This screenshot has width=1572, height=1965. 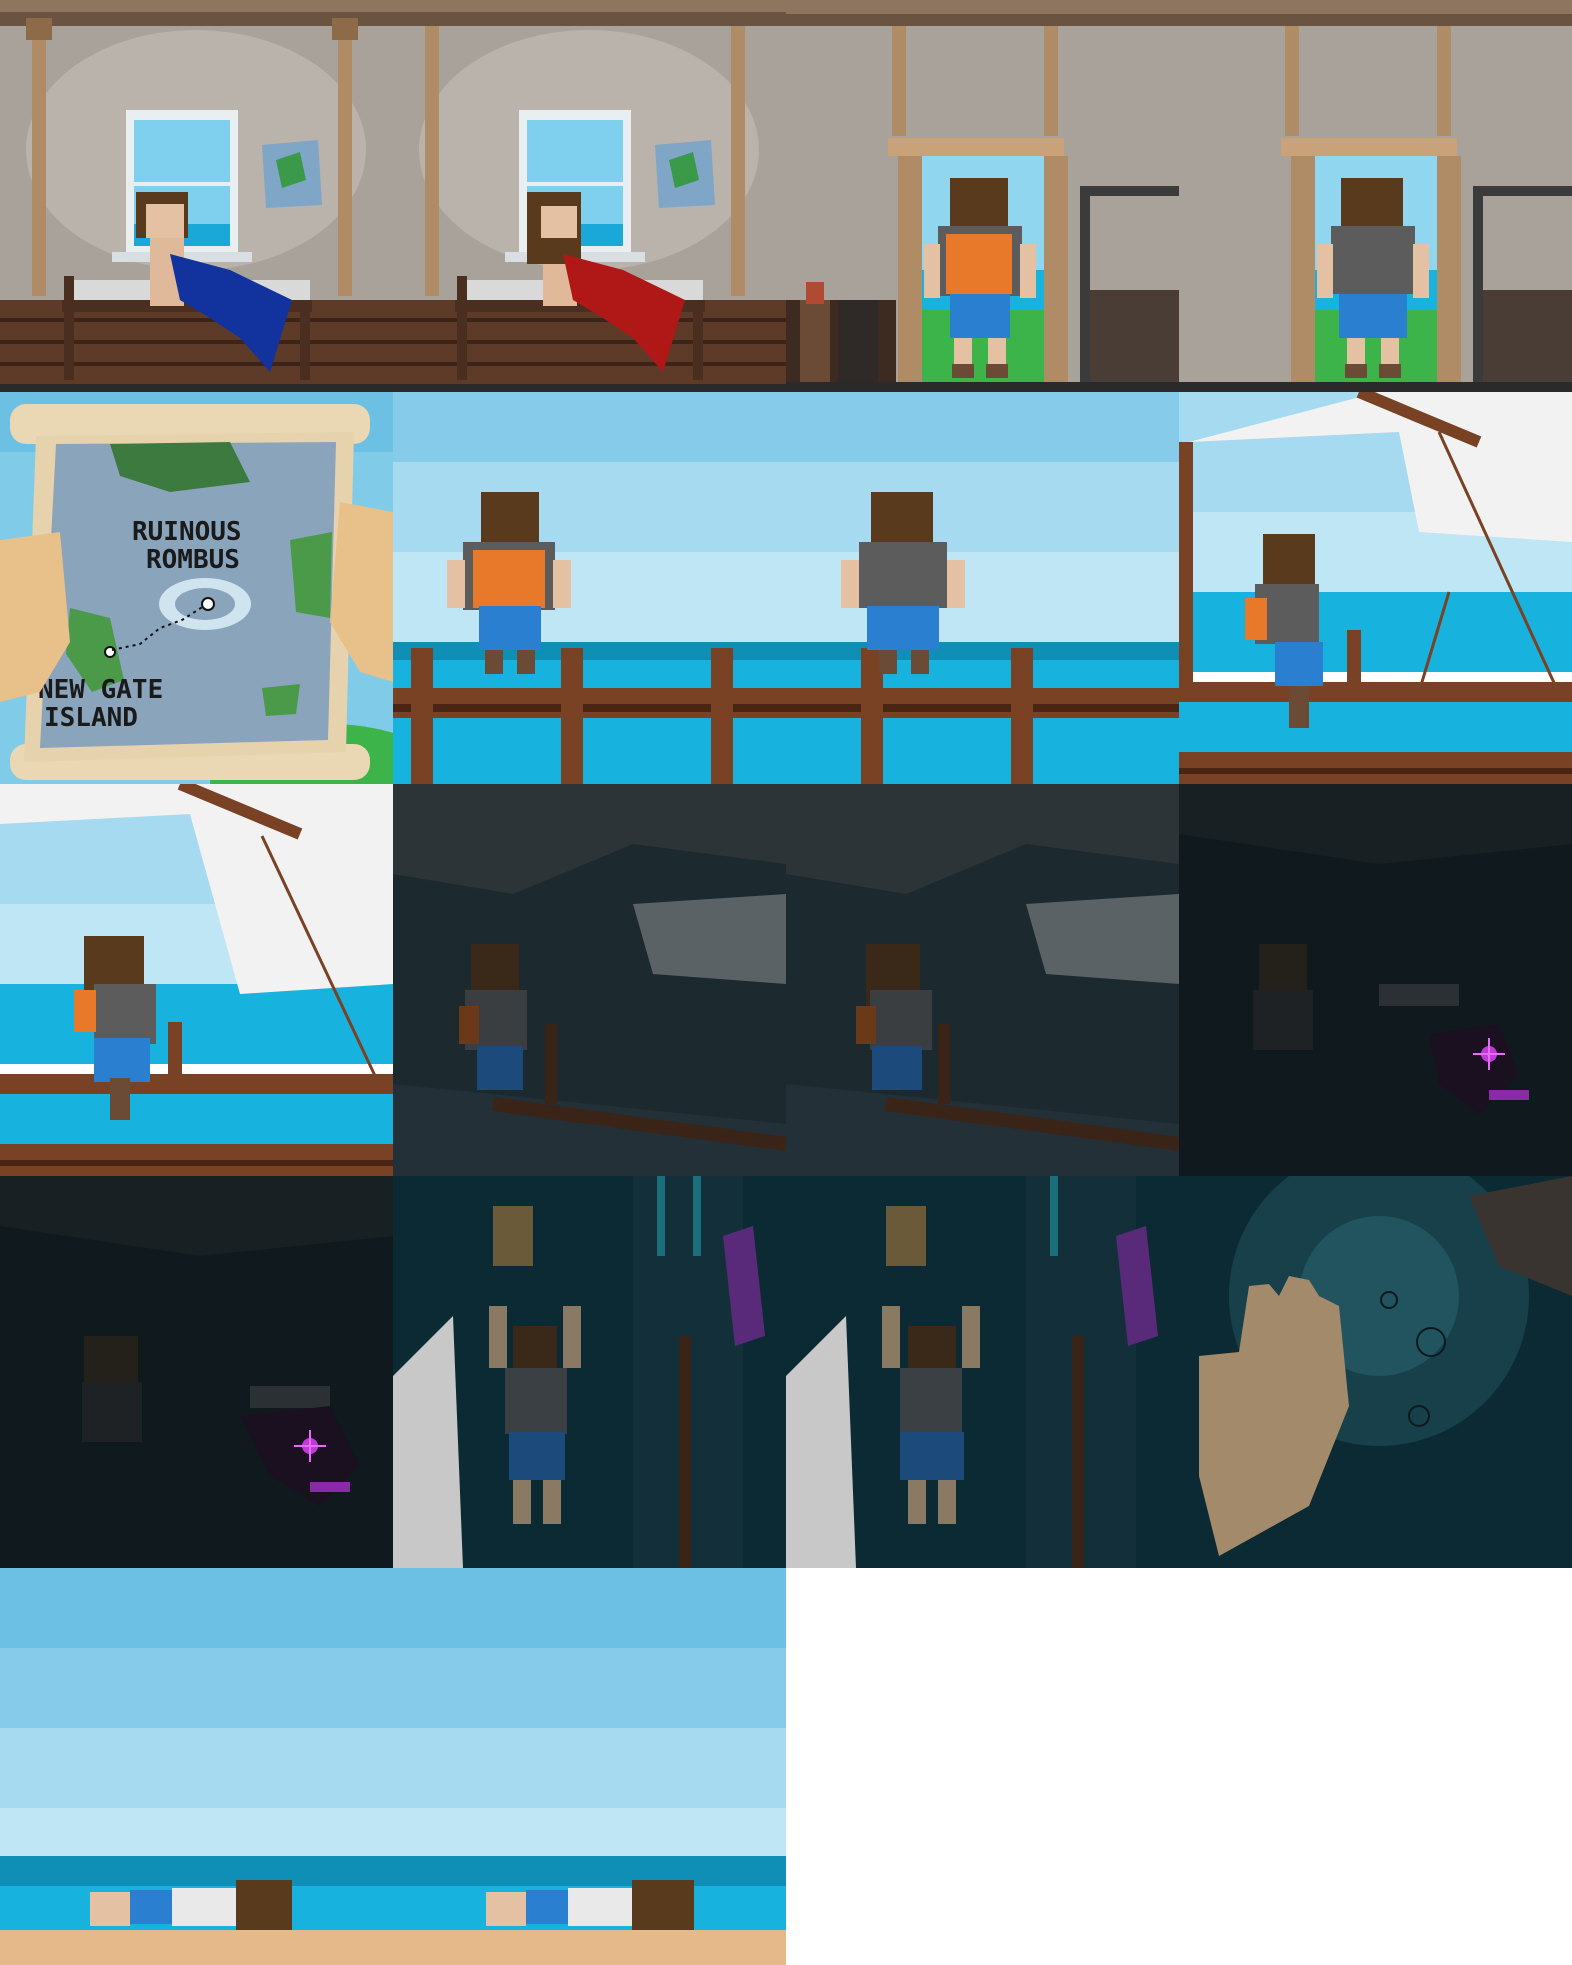 I want to click on frame-kids-on-ship-deck, so click(x=786, y=588).